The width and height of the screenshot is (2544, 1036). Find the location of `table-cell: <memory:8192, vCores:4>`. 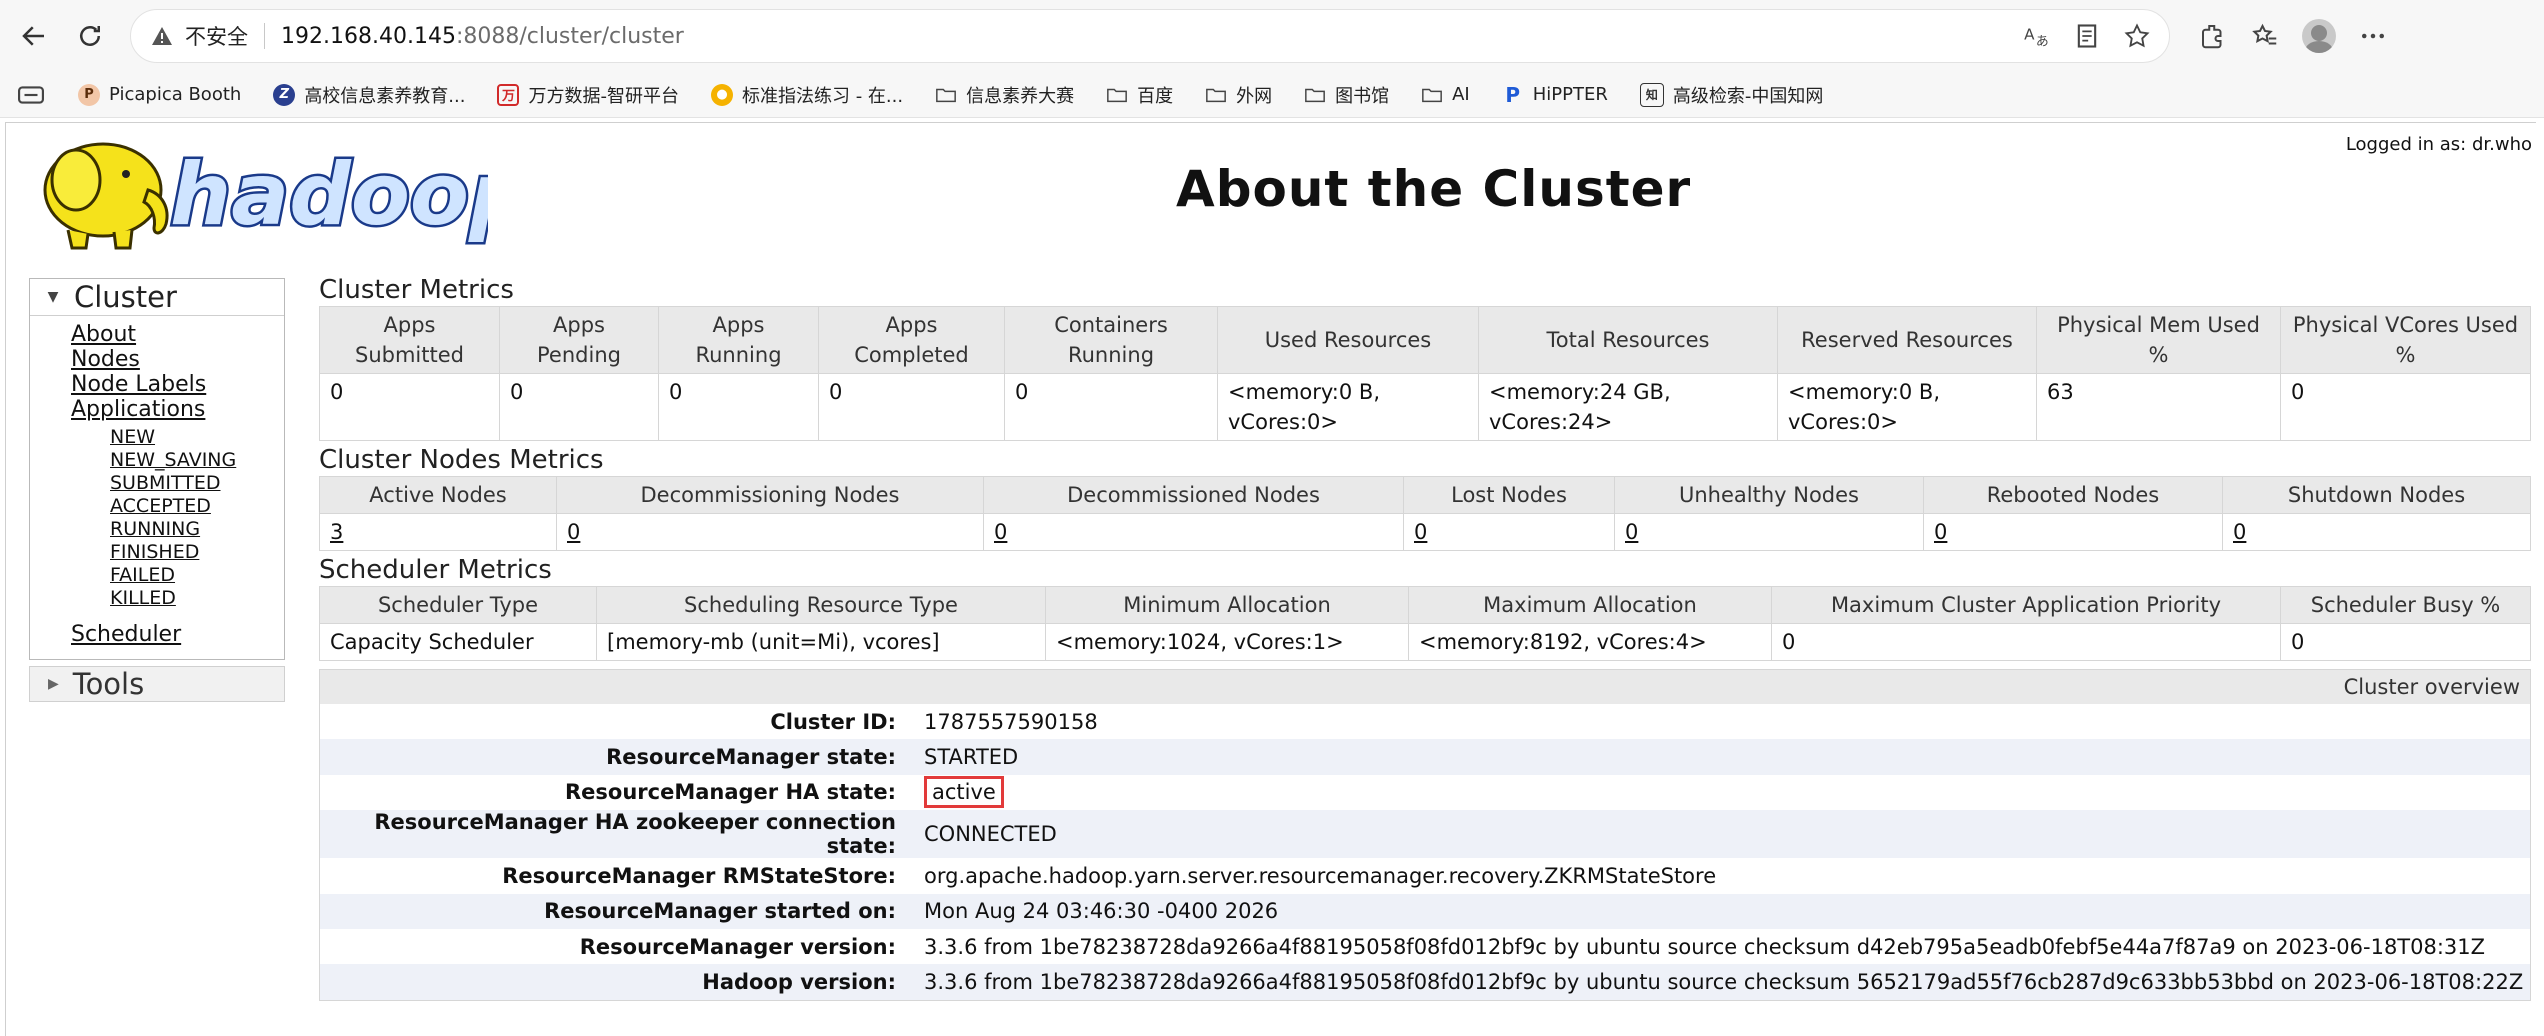

table-cell: <memory:8192, vCores:4> is located at coordinates (1590, 642).